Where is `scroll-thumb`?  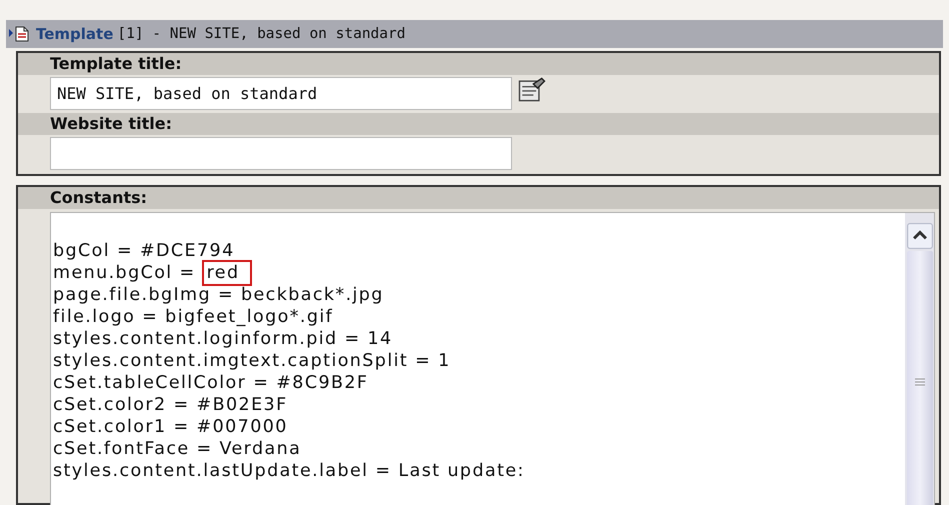 scroll-thumb is located at coordinates (919, 378).